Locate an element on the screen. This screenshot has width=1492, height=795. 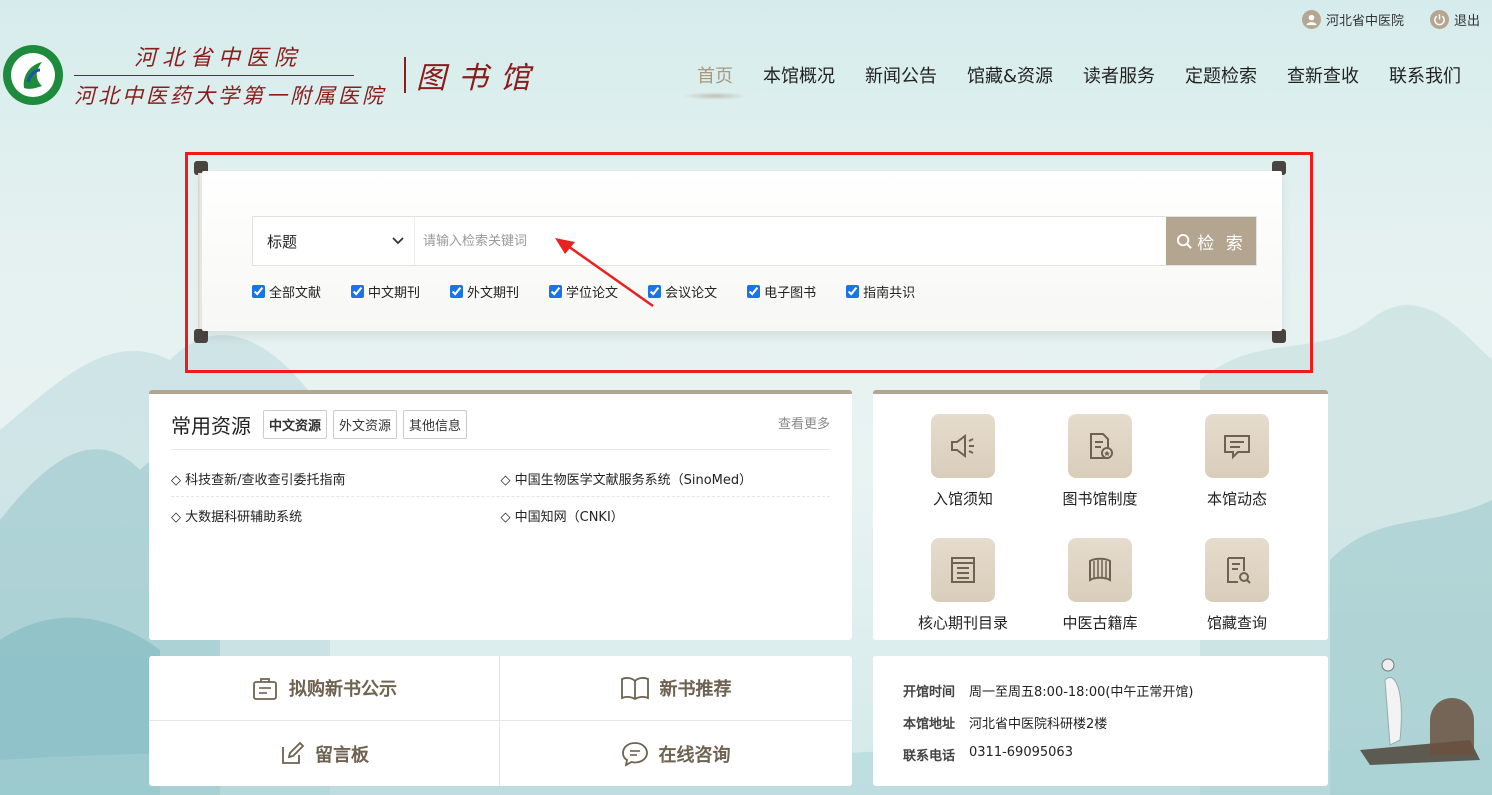
new-book-purchase-link: 拟购新书公示 is located at coordinates (324, 688).